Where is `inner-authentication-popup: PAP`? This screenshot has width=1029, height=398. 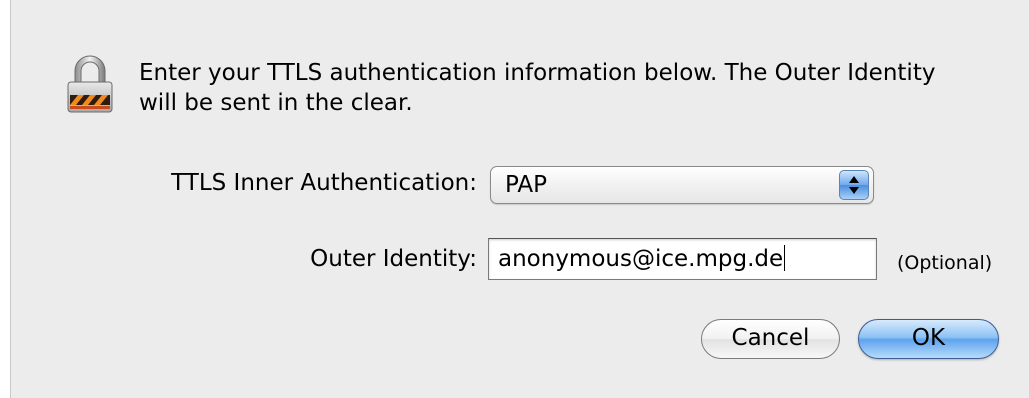
inner-authentication-popup: PAP is located at coordinates (682, 185).